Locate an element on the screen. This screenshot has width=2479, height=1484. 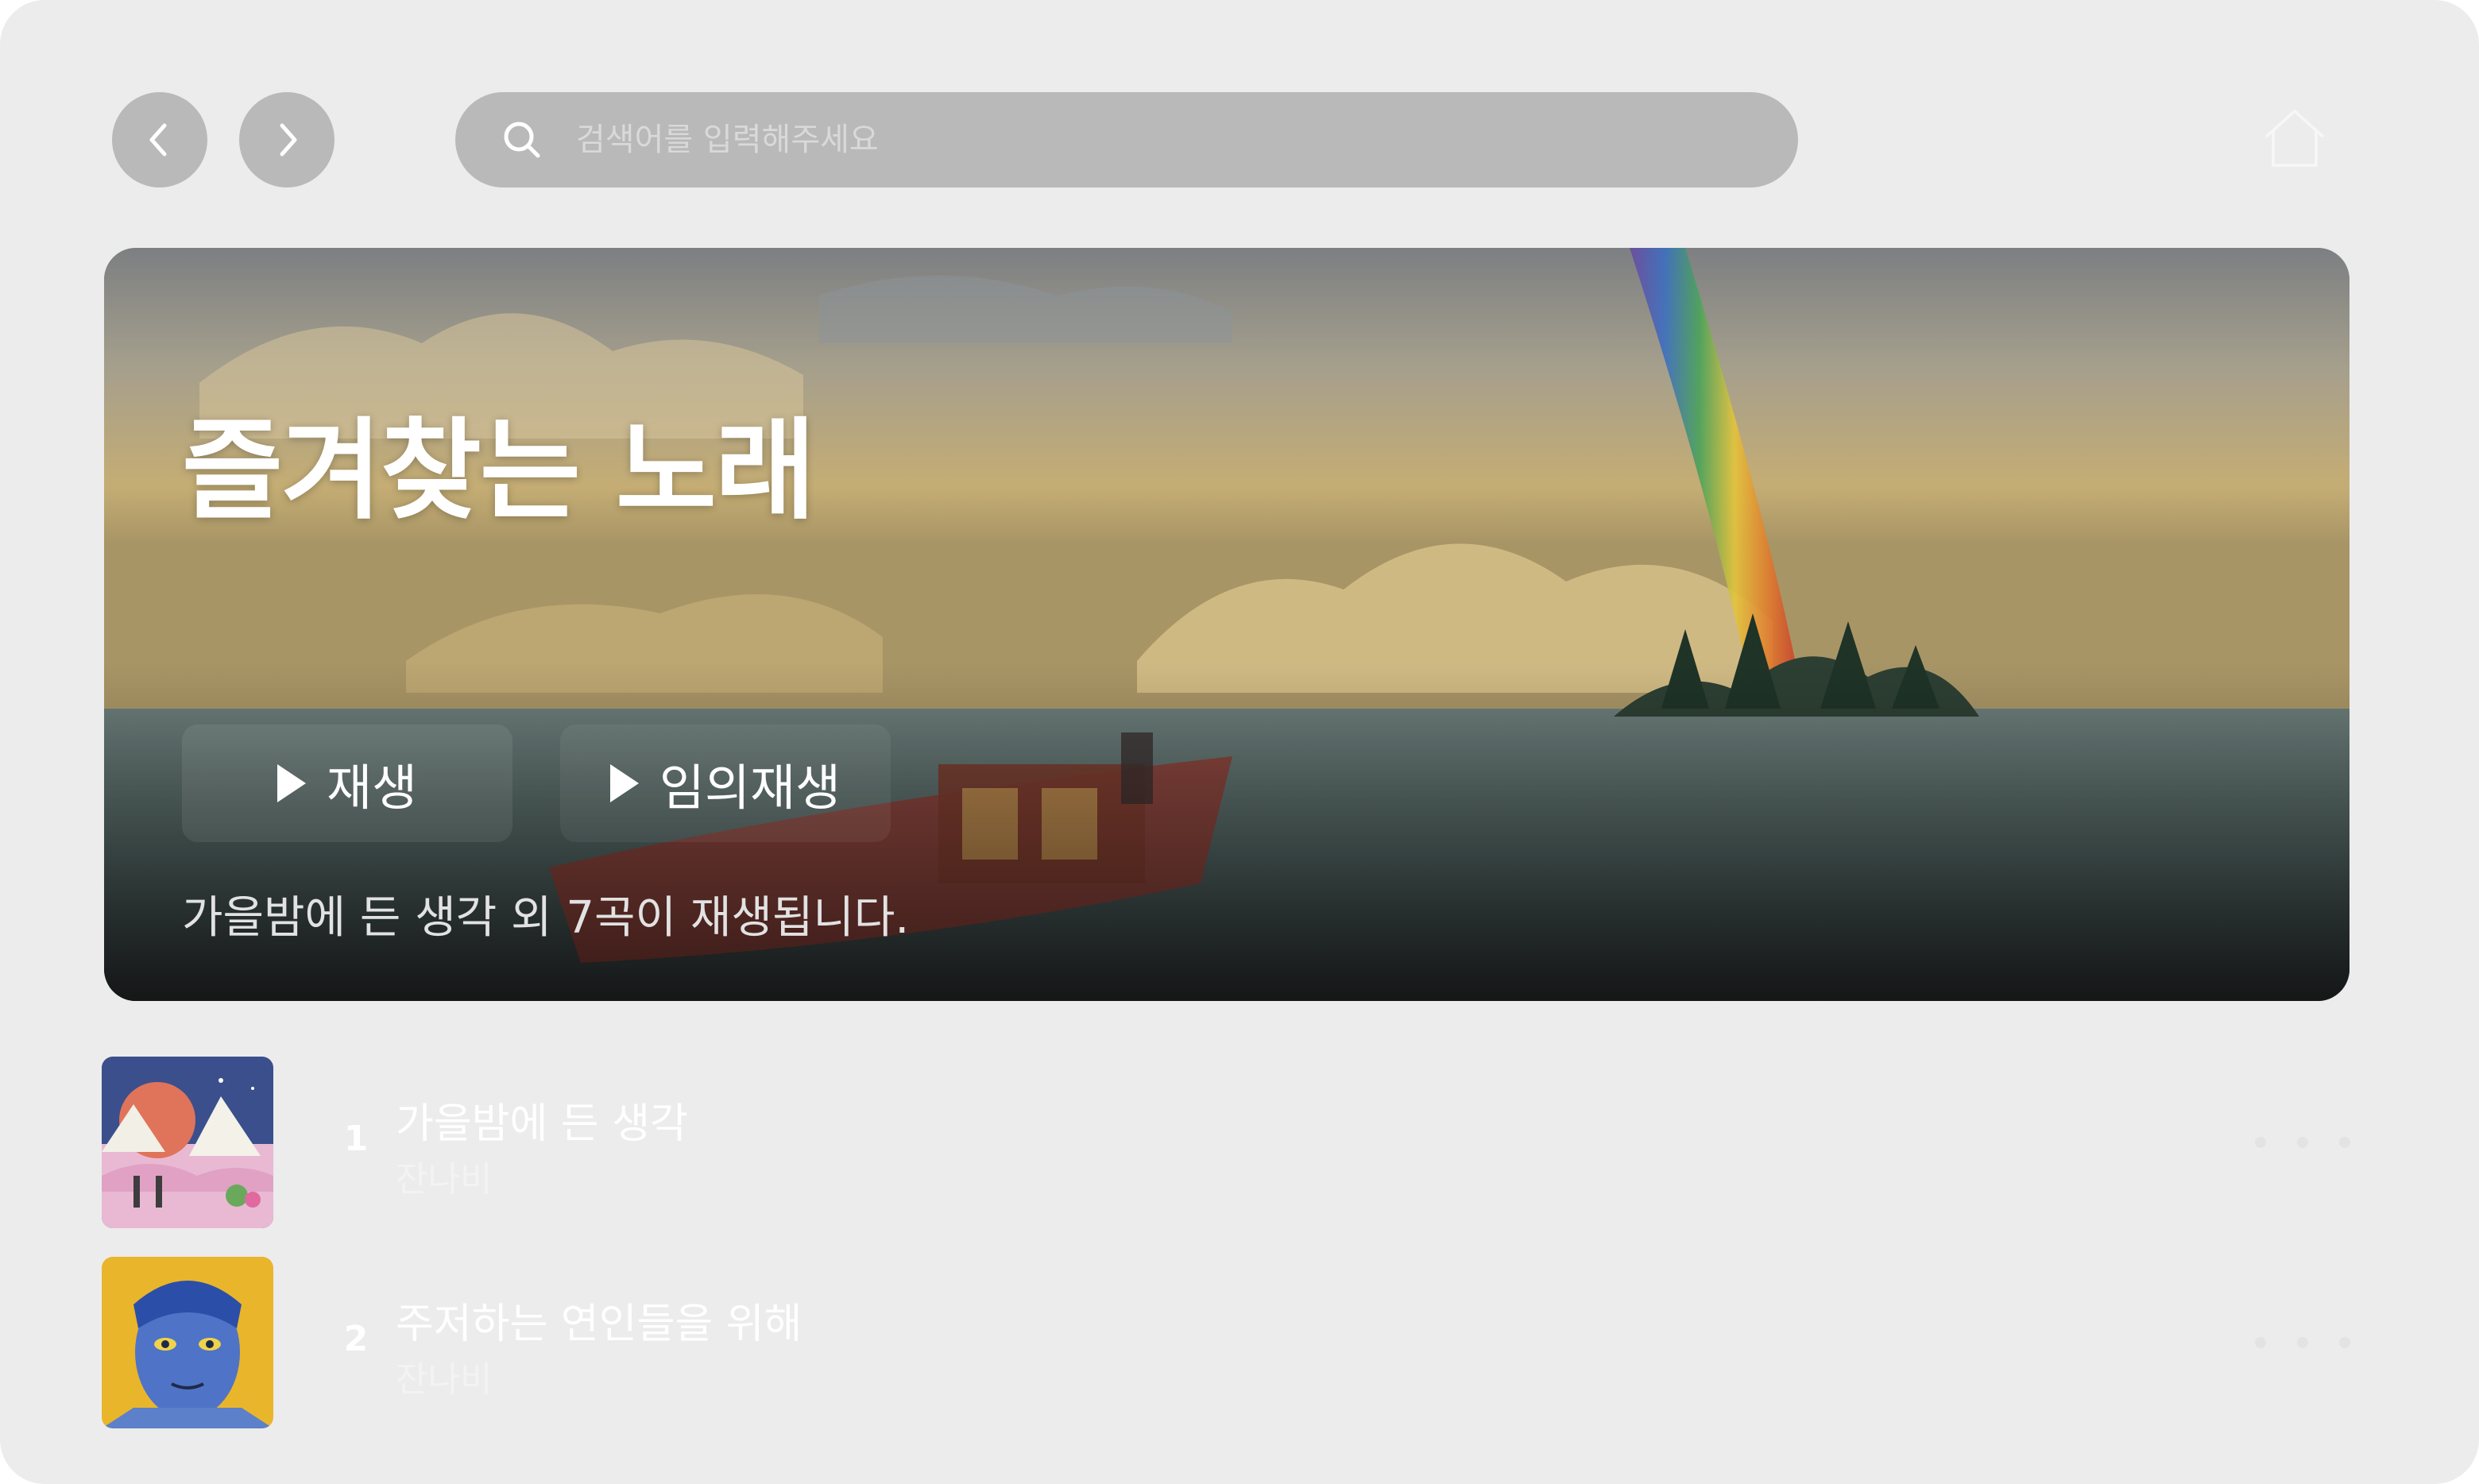
back-button is located at coordinates (159, 139).